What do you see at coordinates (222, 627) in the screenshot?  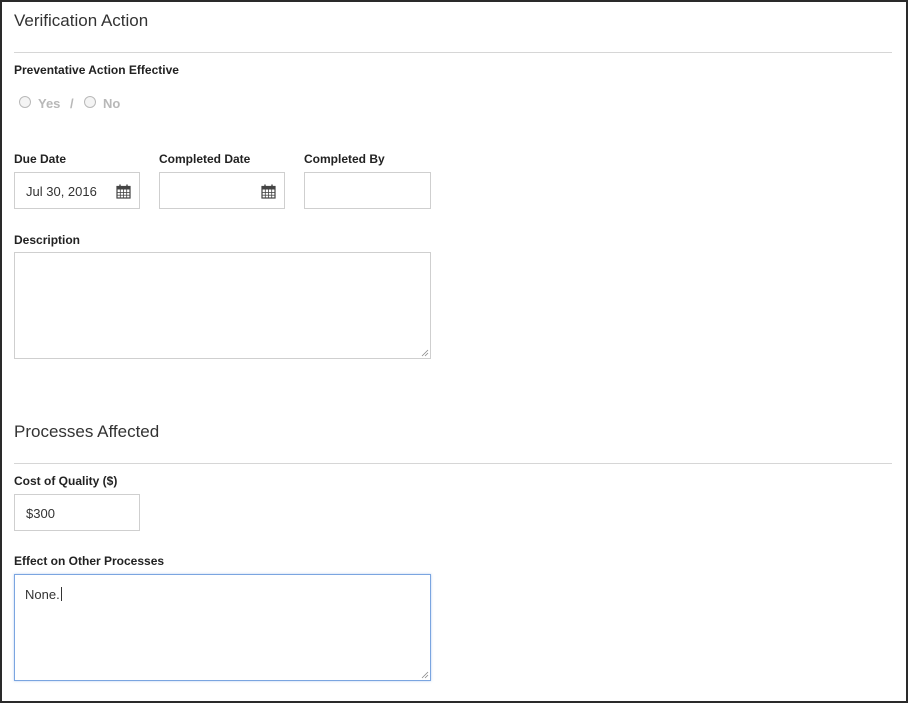 I see `effect-textarea: None.` at bounding box center [222, 627].